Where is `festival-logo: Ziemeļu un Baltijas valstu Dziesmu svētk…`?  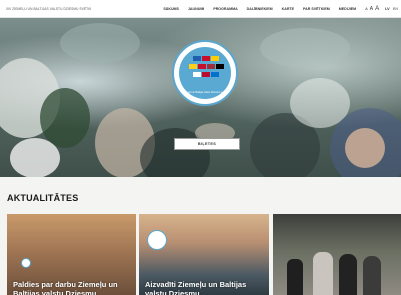 festival-logo: Ziemeļu un Baltijas valstu Dziesmu svētk… is located at coordinates (205, 73).